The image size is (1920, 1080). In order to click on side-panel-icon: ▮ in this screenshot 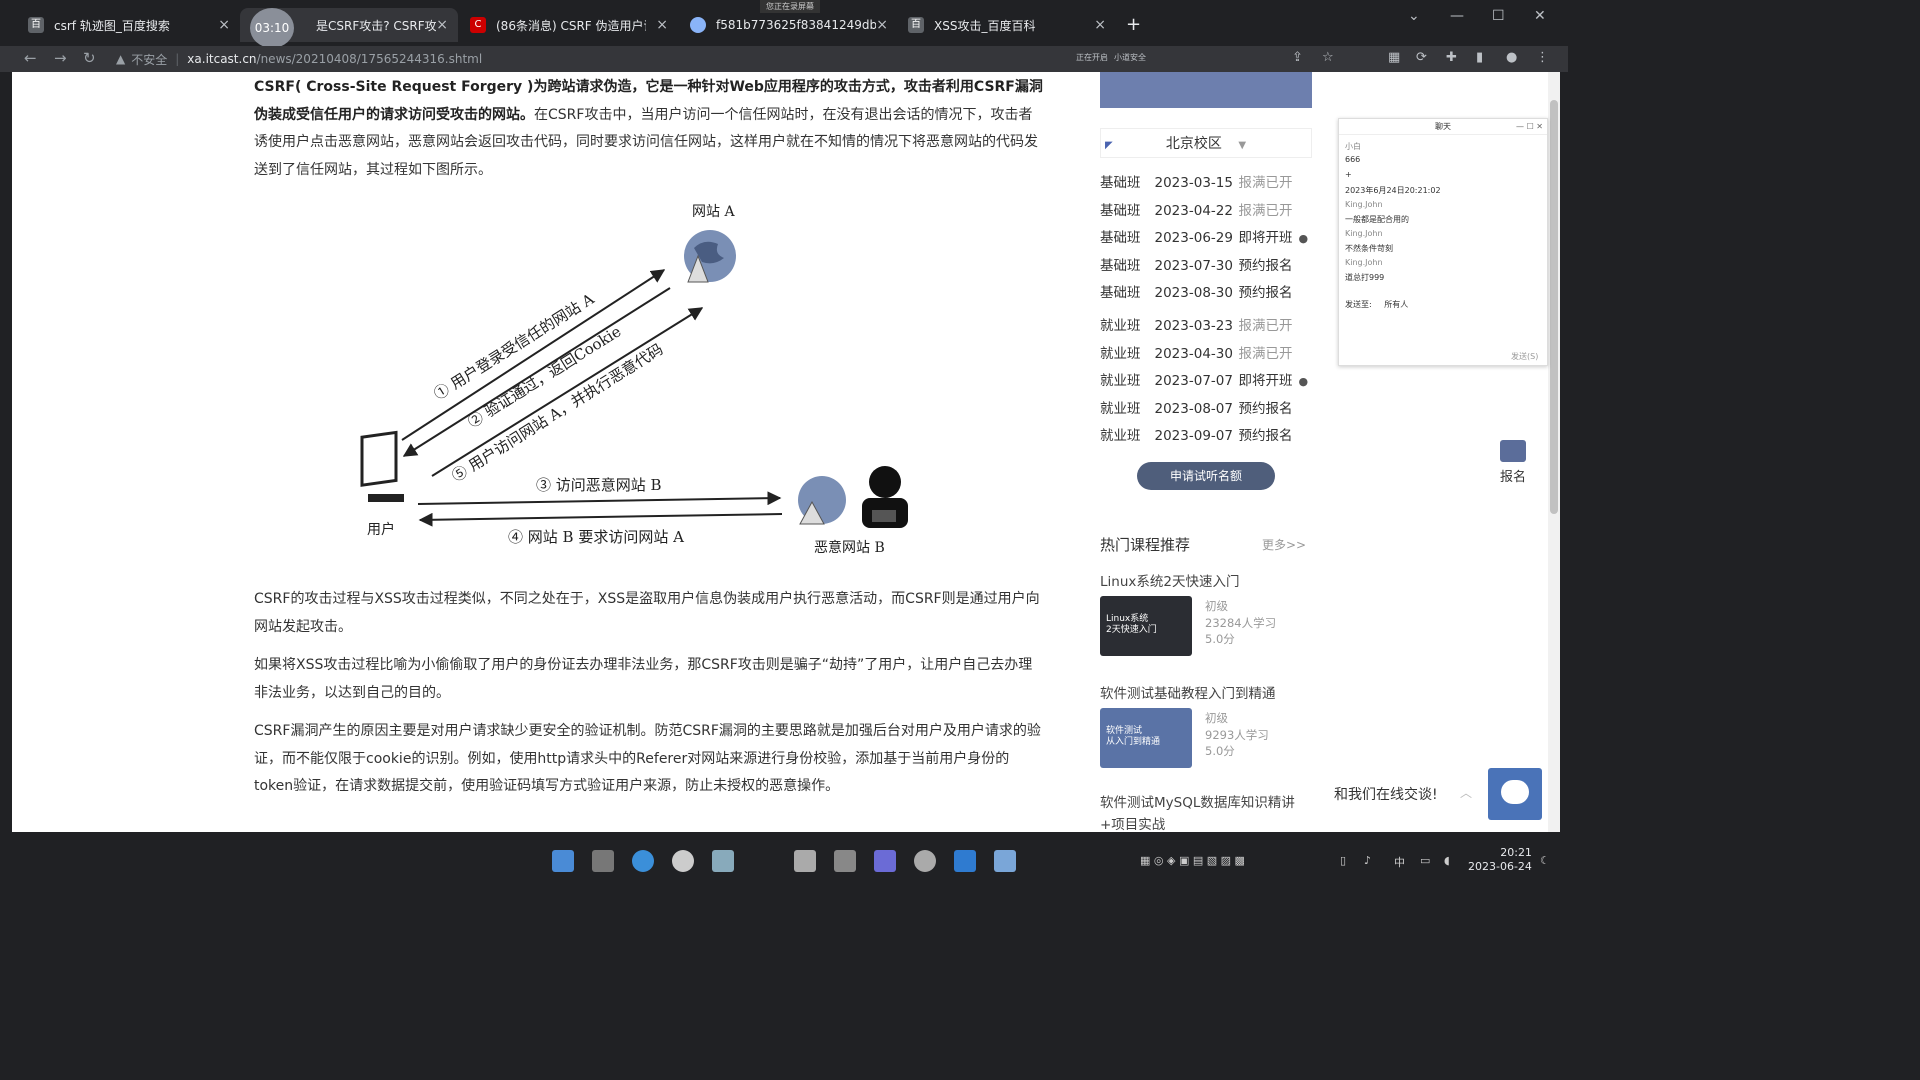, I will do `click(1479, 57)`.